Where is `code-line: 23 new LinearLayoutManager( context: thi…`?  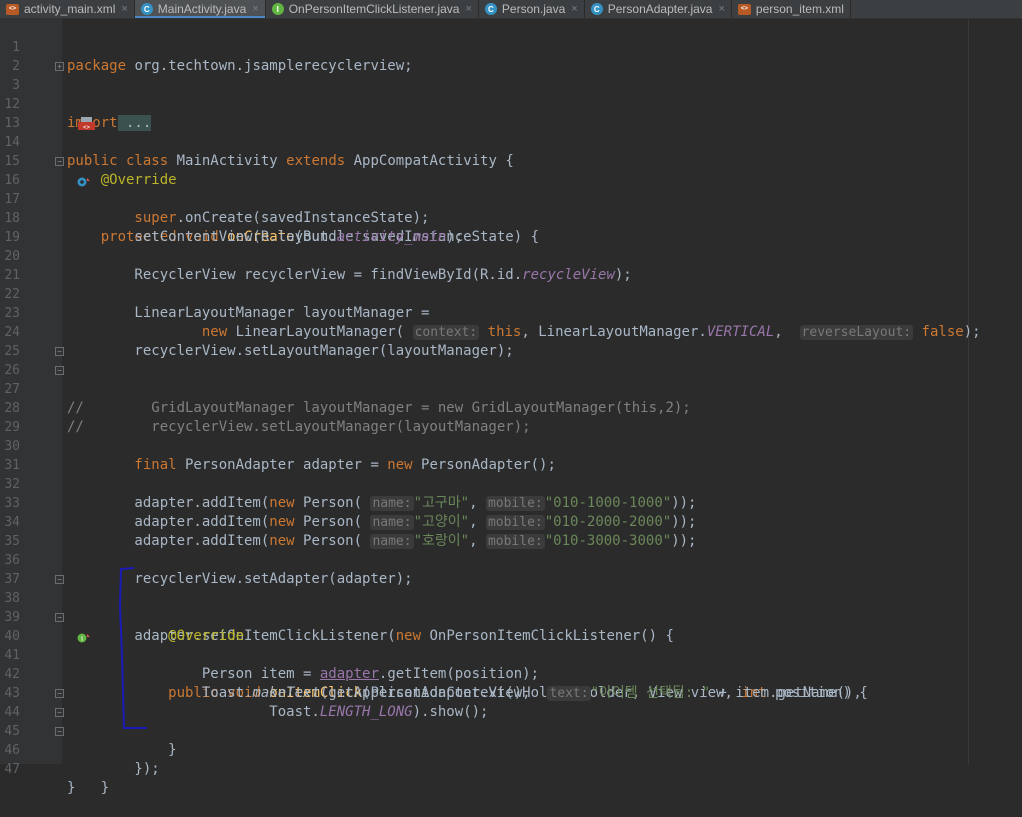 code-line: 23 new LinearLayoutManager( context: thi… is located at coordinates (511, 312).